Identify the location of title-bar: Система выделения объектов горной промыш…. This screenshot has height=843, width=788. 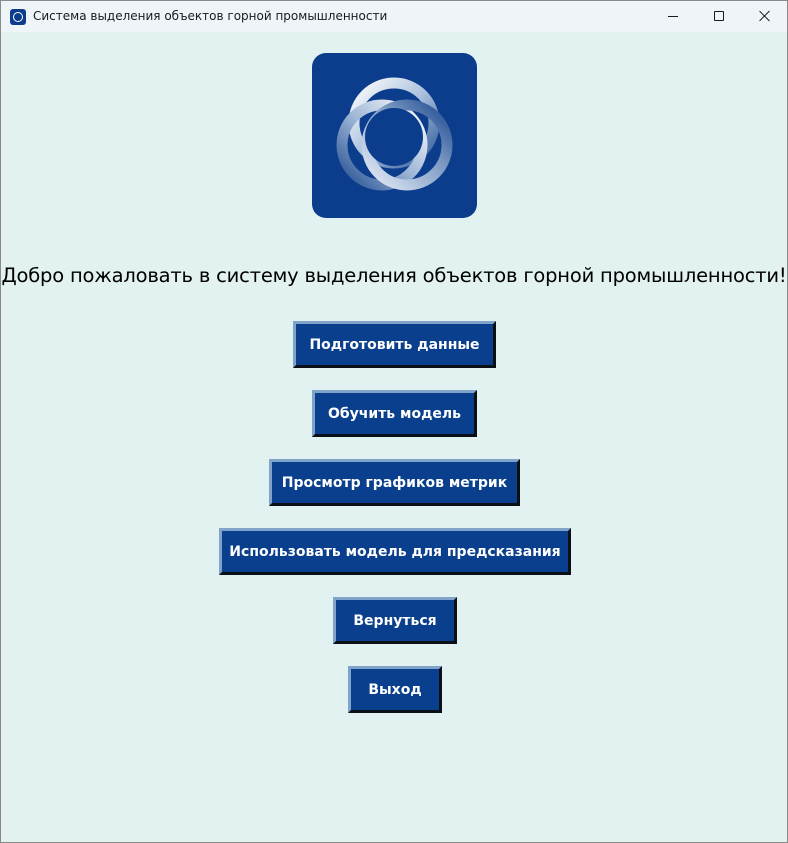
(394, 16).